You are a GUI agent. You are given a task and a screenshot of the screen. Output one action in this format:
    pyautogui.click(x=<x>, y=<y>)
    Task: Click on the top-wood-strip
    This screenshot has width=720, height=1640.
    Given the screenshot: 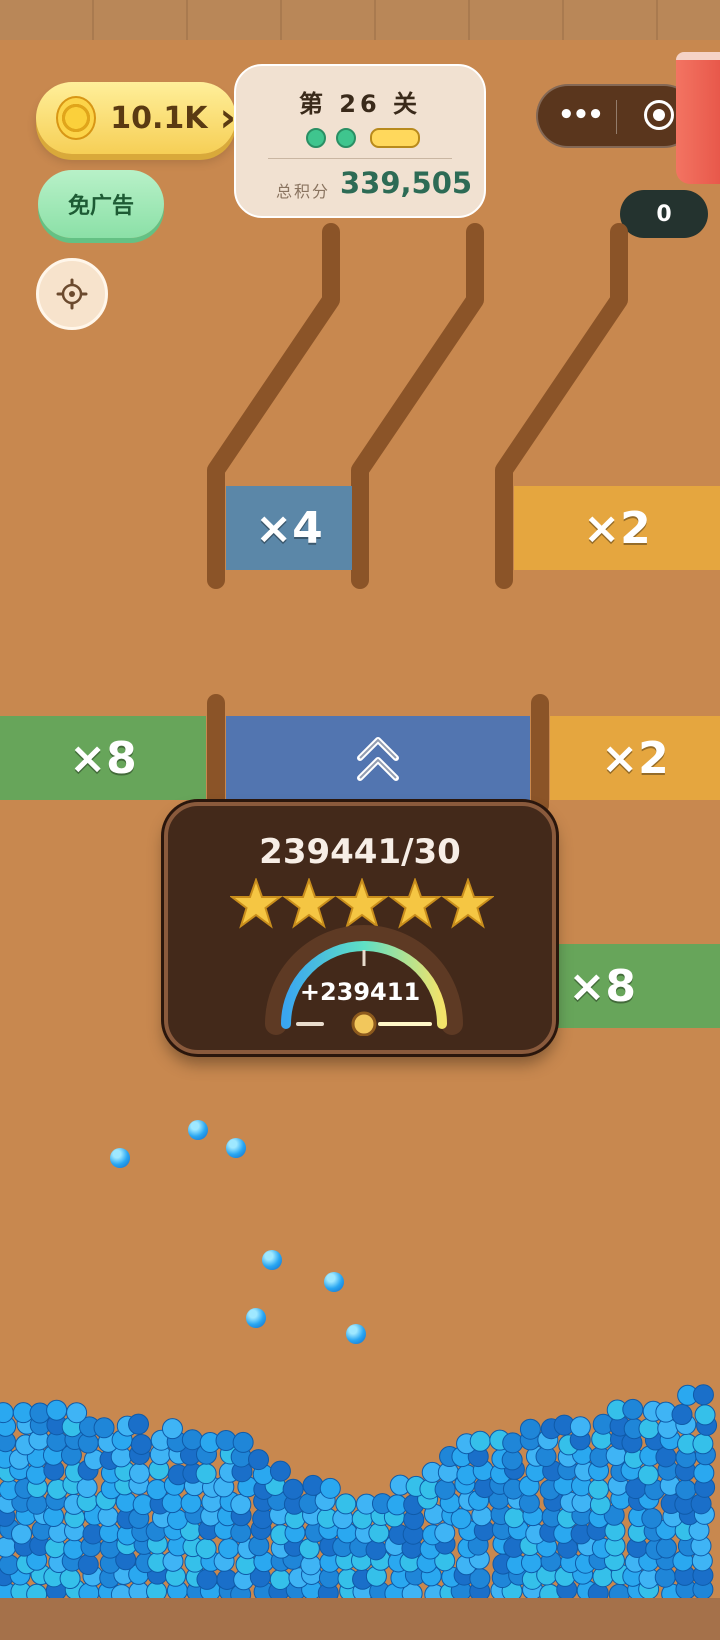 What is the action you would take?
    pyautogui.click(x=360, y=20)
    